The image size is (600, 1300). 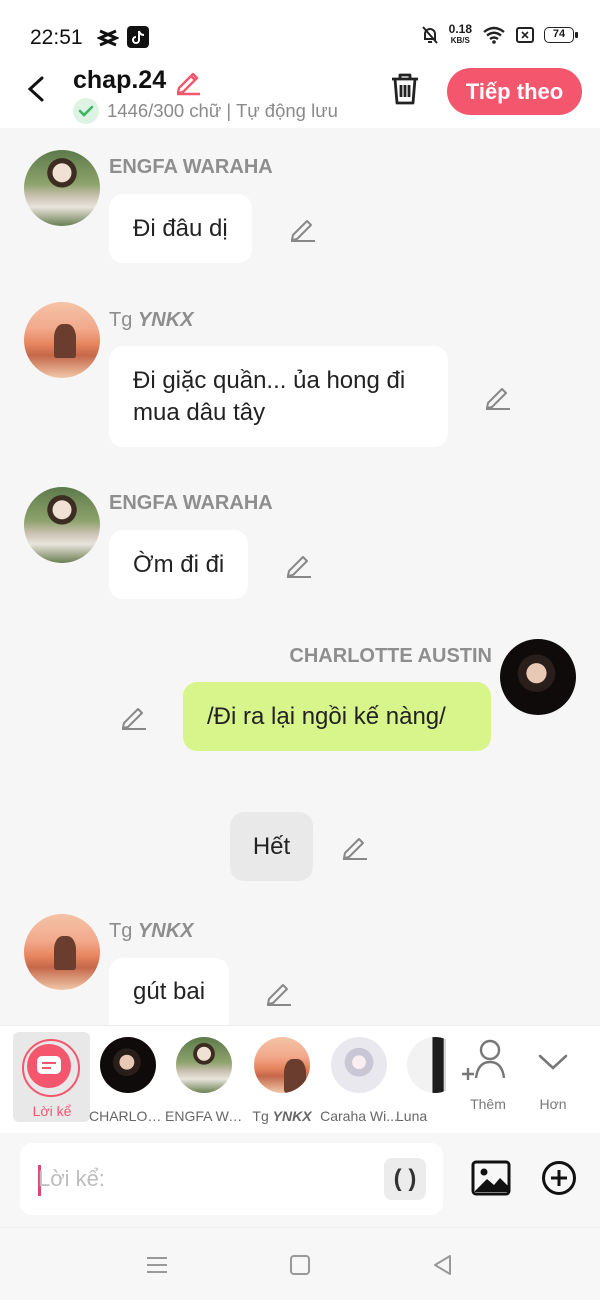 I want to click on message-input-box: ( ), so click(x=231, y=1179).